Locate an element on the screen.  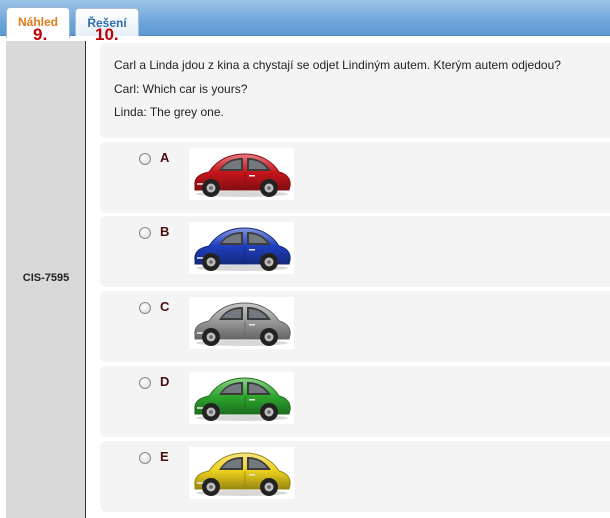
blue-car-icon is located at coordinates (242, 249).